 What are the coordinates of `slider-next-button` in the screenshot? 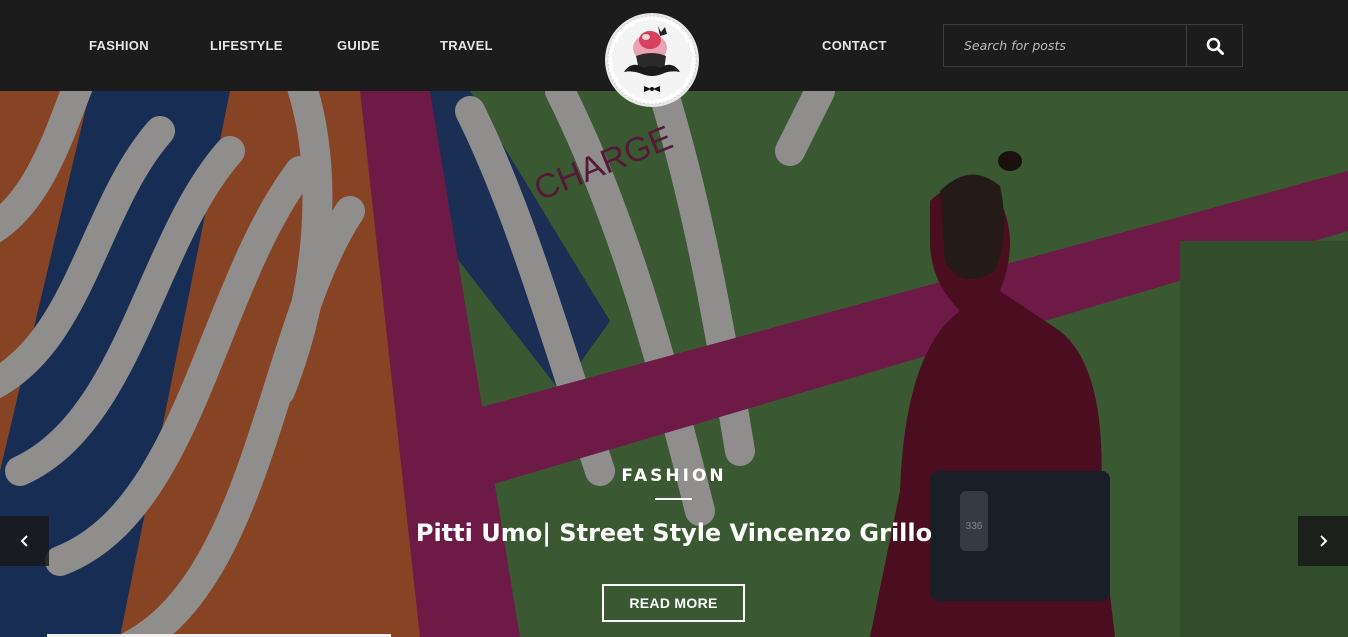 It's located at (1323, 541).